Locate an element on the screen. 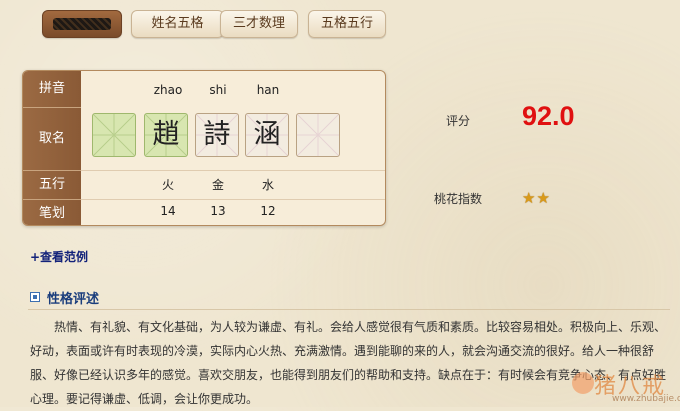 The height and width of the screenshot is (411, 680). bihua-1: 14 is located at coordinates (168, 211).